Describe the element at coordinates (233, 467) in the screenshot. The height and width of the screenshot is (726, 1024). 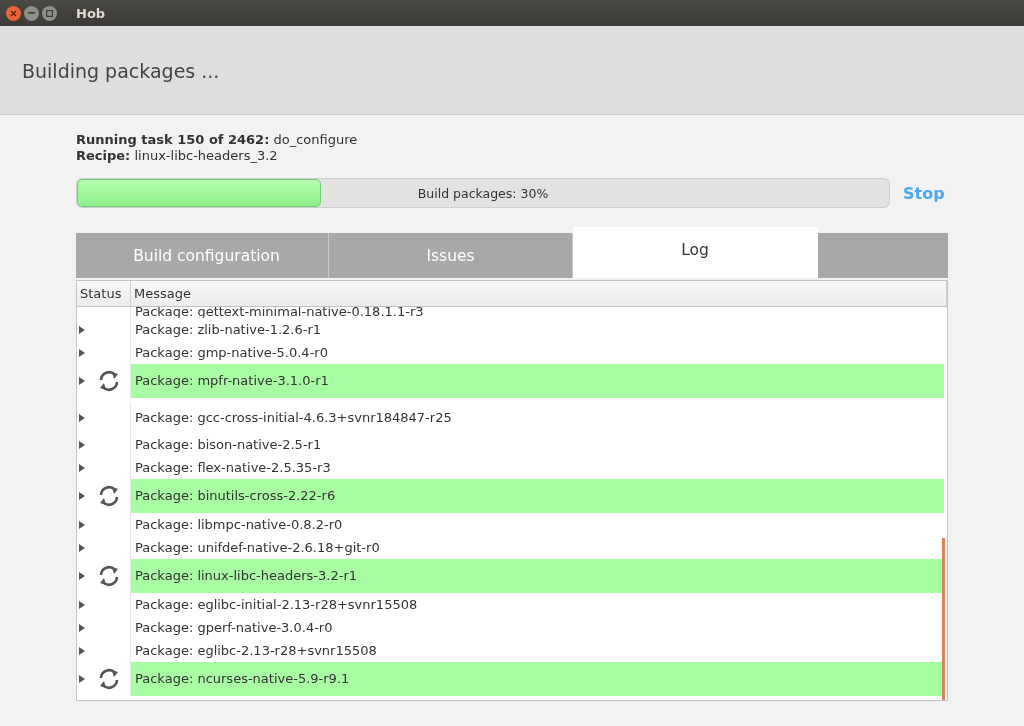
I see `message-cell-text: Package: flex-native-2.5.35-r3` at that location.